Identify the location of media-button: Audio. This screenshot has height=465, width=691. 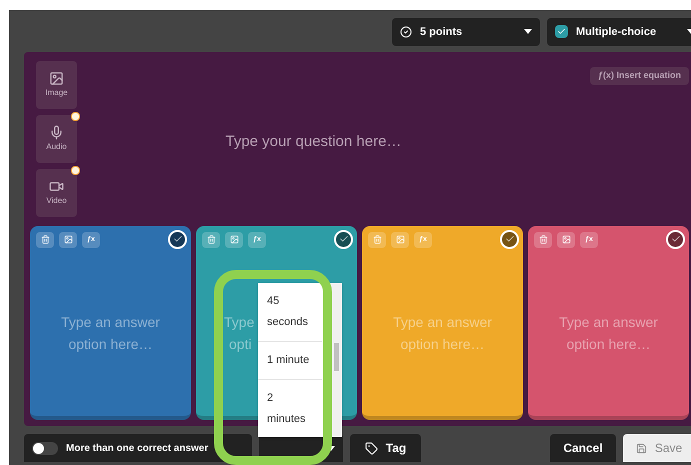
(56, 138).